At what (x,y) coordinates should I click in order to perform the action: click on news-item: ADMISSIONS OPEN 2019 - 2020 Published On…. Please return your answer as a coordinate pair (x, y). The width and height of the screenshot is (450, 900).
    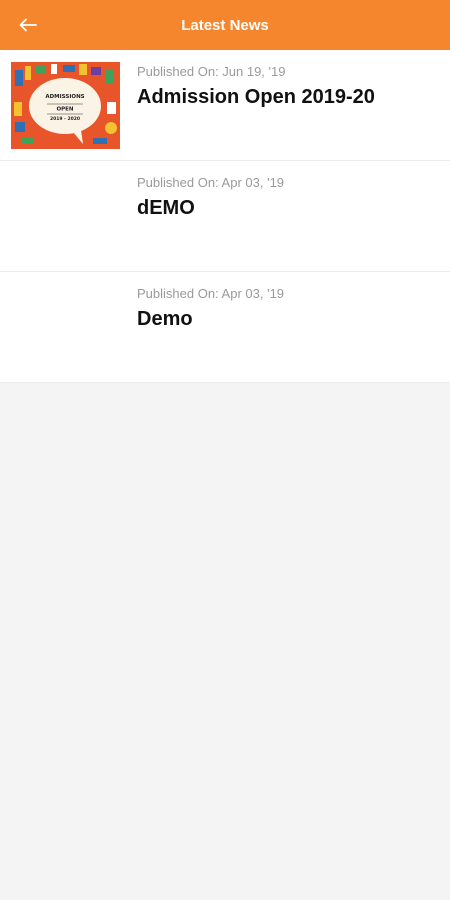
    Looking at the image, I should click on (225, 105).